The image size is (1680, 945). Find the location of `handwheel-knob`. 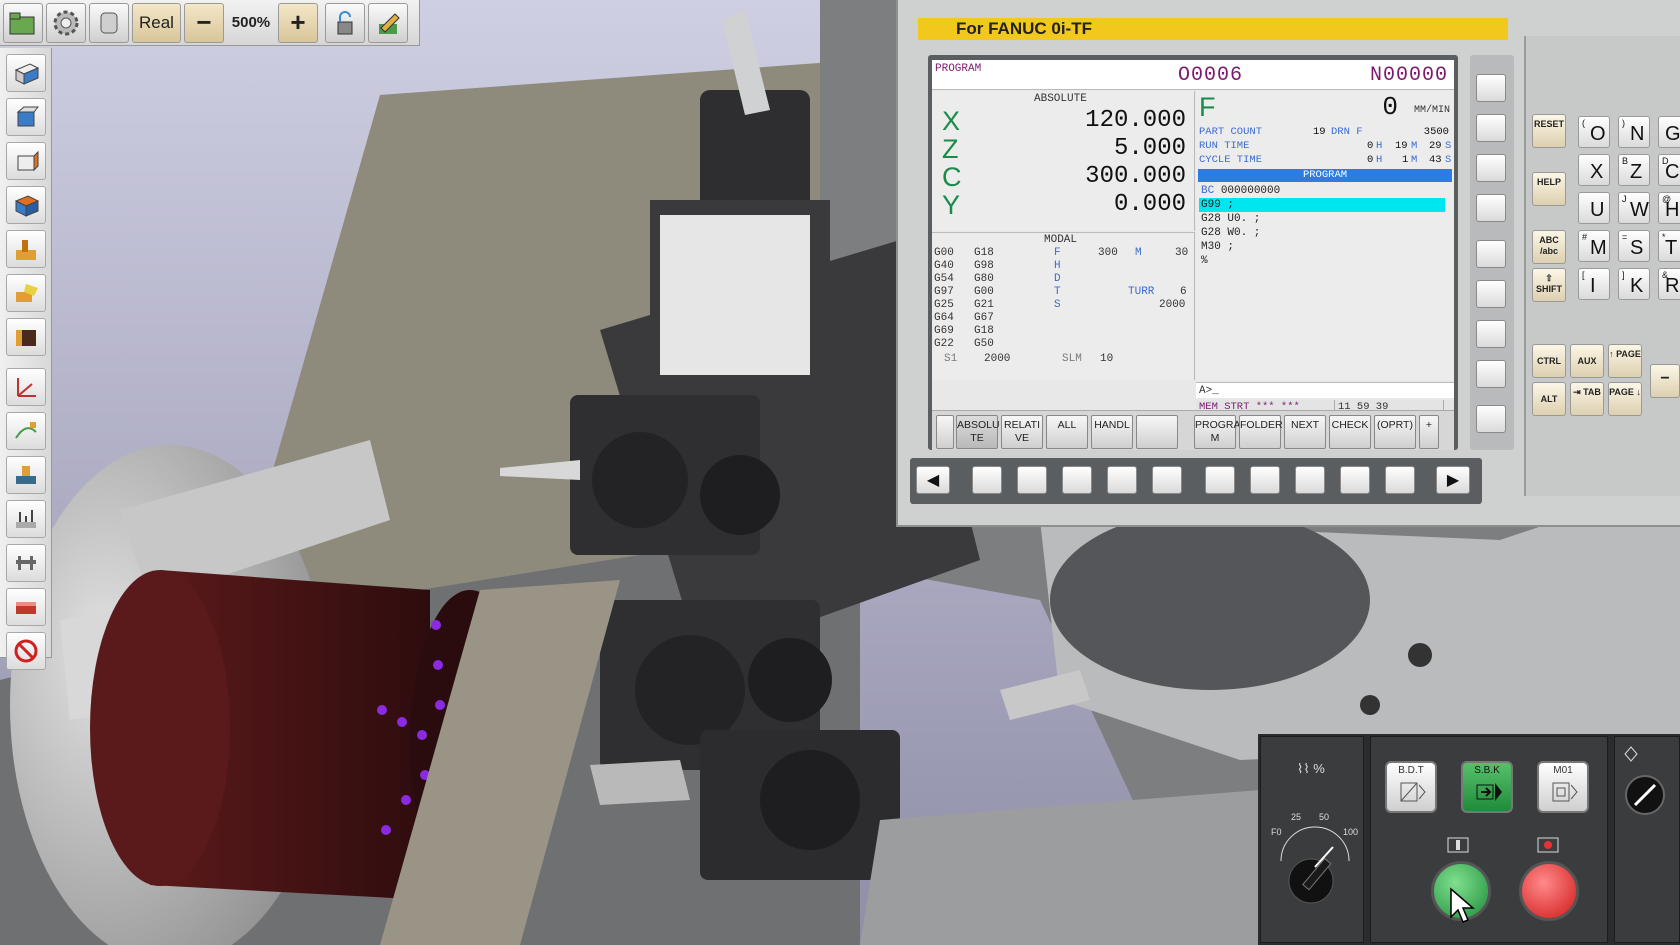

handwheel-knob is located at coordinates (1645, 795).